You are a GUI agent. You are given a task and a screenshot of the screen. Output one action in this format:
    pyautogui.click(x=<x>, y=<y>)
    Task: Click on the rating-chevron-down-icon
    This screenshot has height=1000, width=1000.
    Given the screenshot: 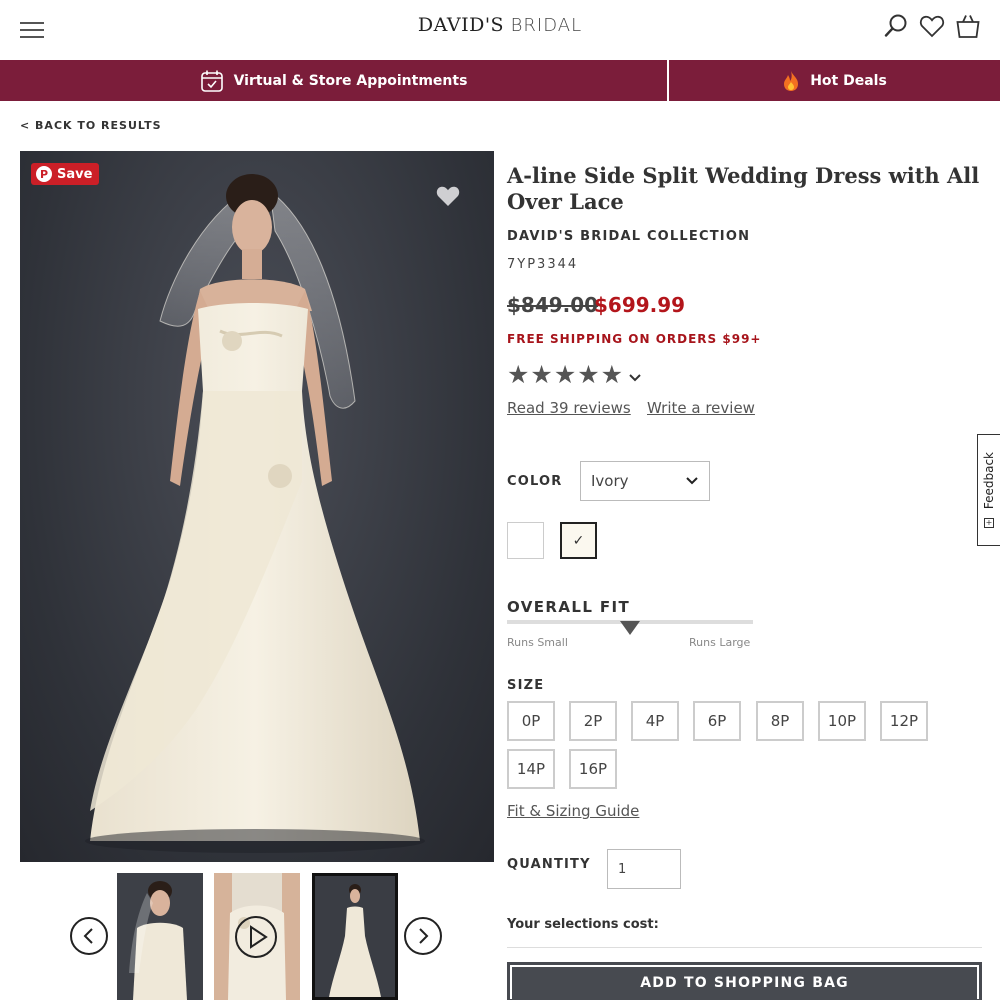 What is the action you would take?
    pyautogui.click(x=635, y=377)
    